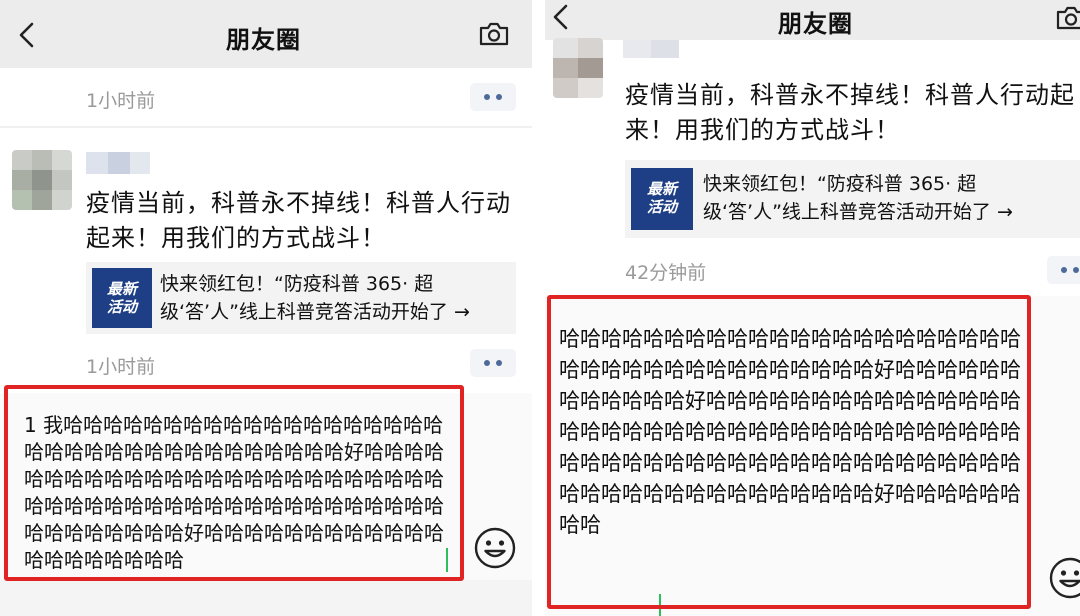  What do you see at coordinates (266, 598) in the screenshot?
I see `keyboard-top` at bounding box center [266, 598].